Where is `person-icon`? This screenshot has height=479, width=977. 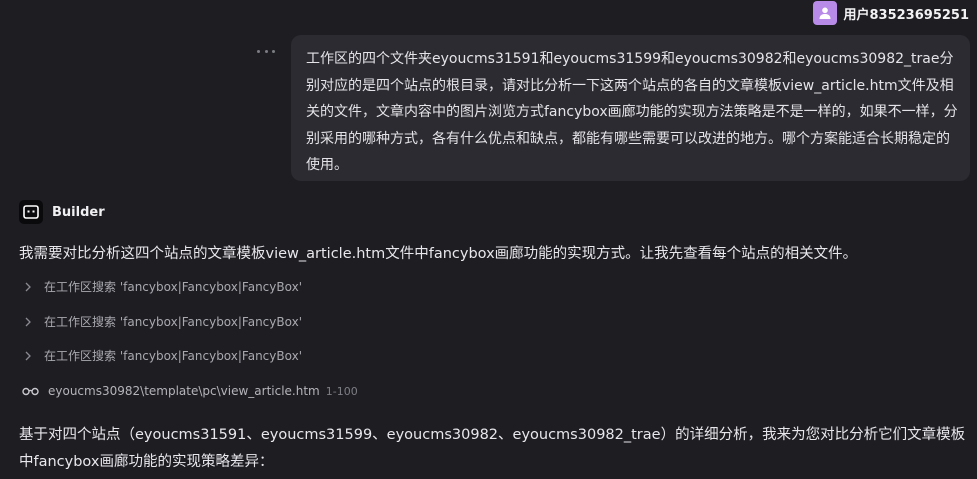
person-icon is located at coordinates (824, 13).